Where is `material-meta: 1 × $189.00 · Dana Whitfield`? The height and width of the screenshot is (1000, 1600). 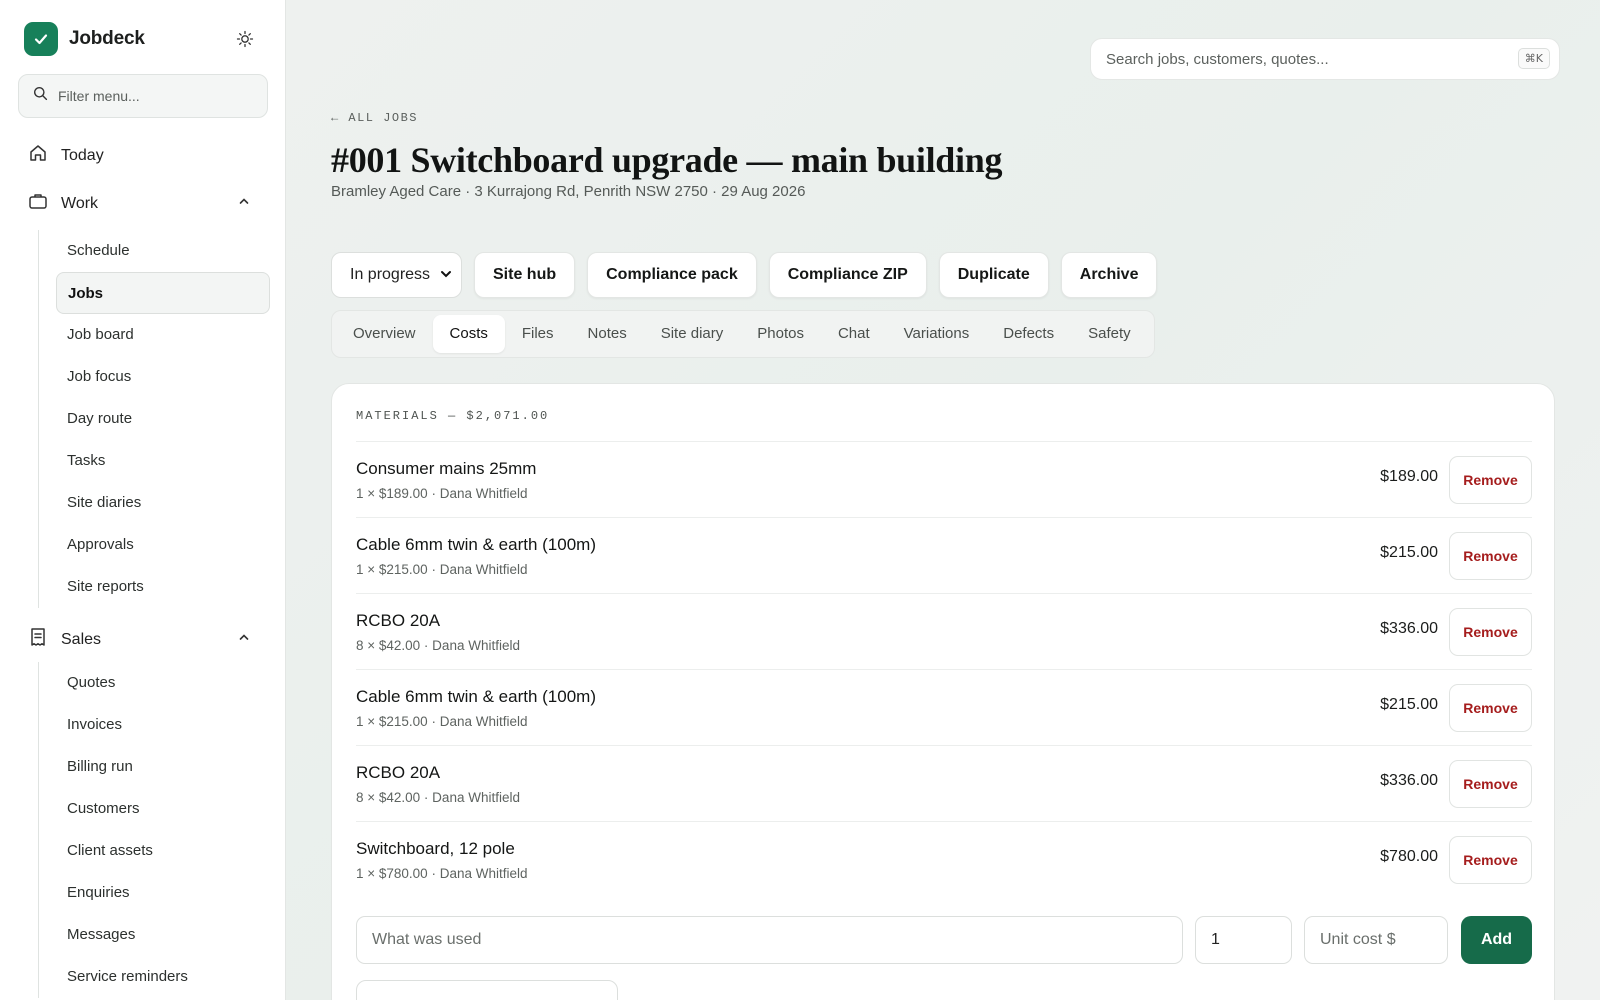 material-meta: 1 × $189.00 · Dana Whitfield is located at coordinates (442, 493).